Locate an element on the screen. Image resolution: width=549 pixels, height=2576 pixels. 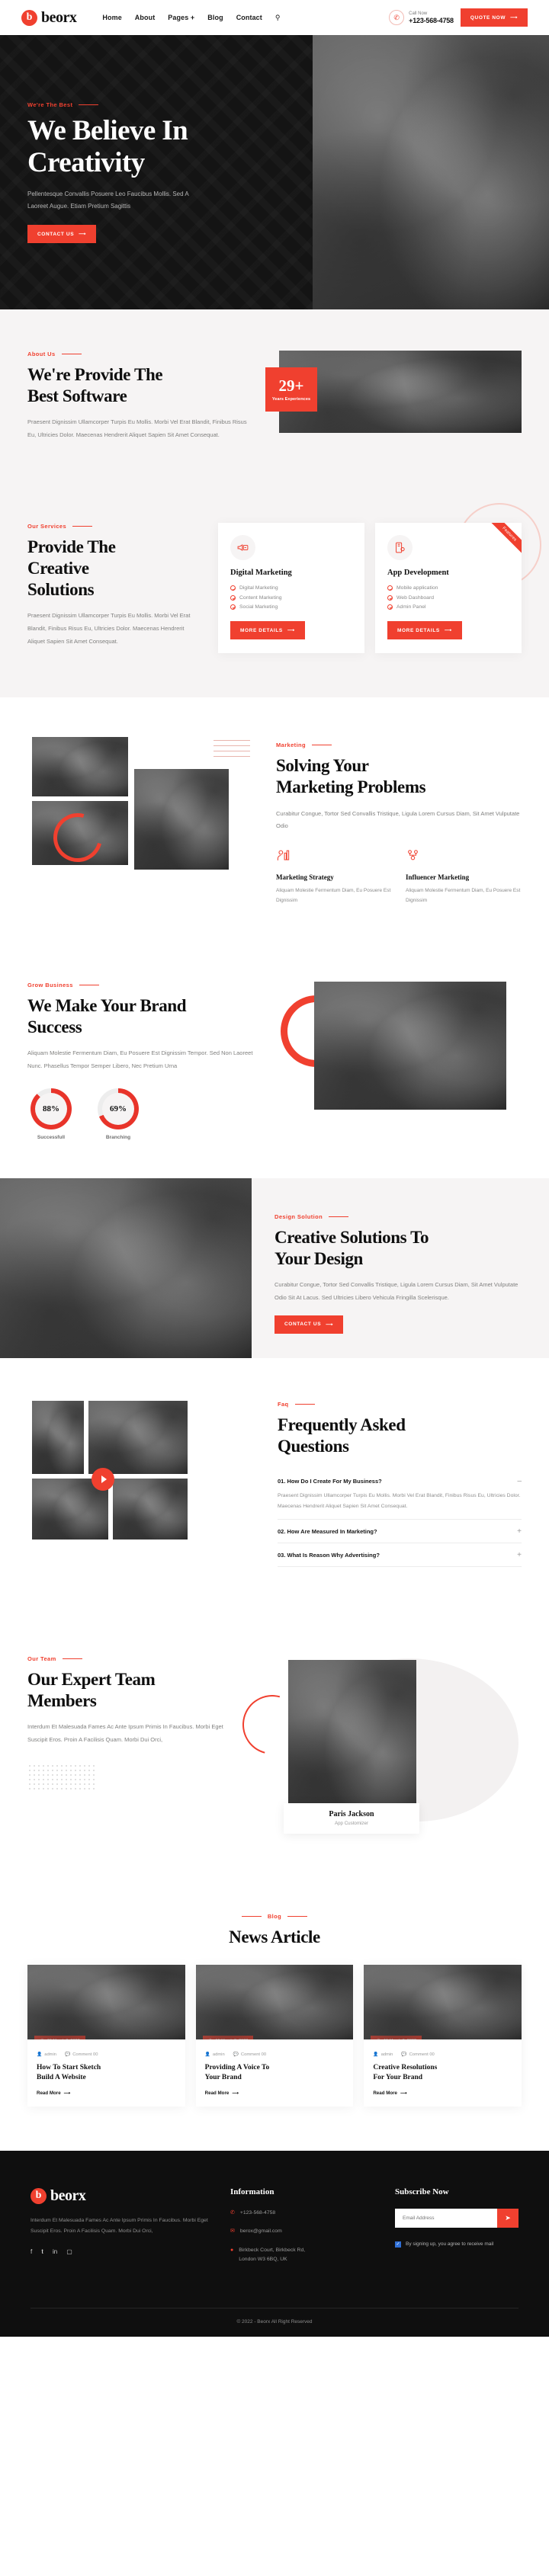
hero-title-line2: Creativity is located at coordinates (86, 162).